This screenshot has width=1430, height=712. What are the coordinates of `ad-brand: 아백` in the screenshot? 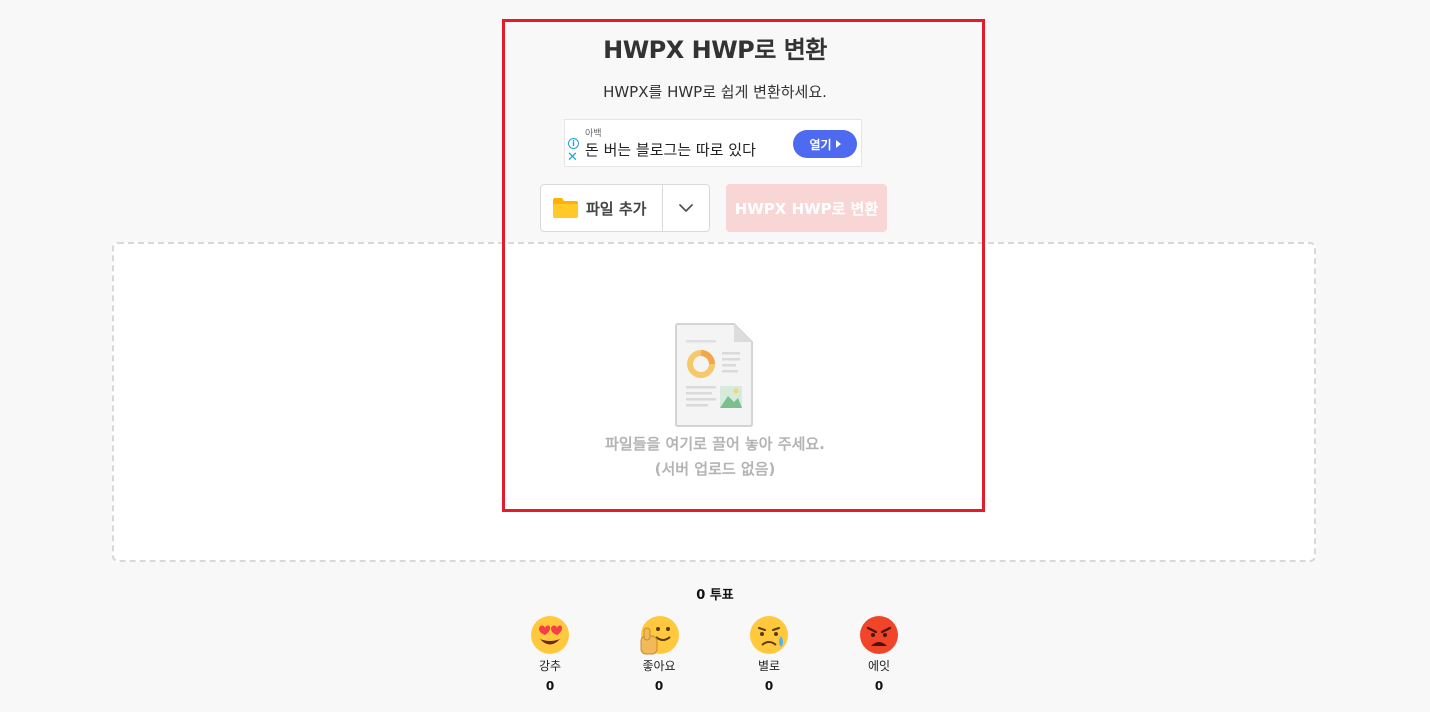 It's located at (593, 134).